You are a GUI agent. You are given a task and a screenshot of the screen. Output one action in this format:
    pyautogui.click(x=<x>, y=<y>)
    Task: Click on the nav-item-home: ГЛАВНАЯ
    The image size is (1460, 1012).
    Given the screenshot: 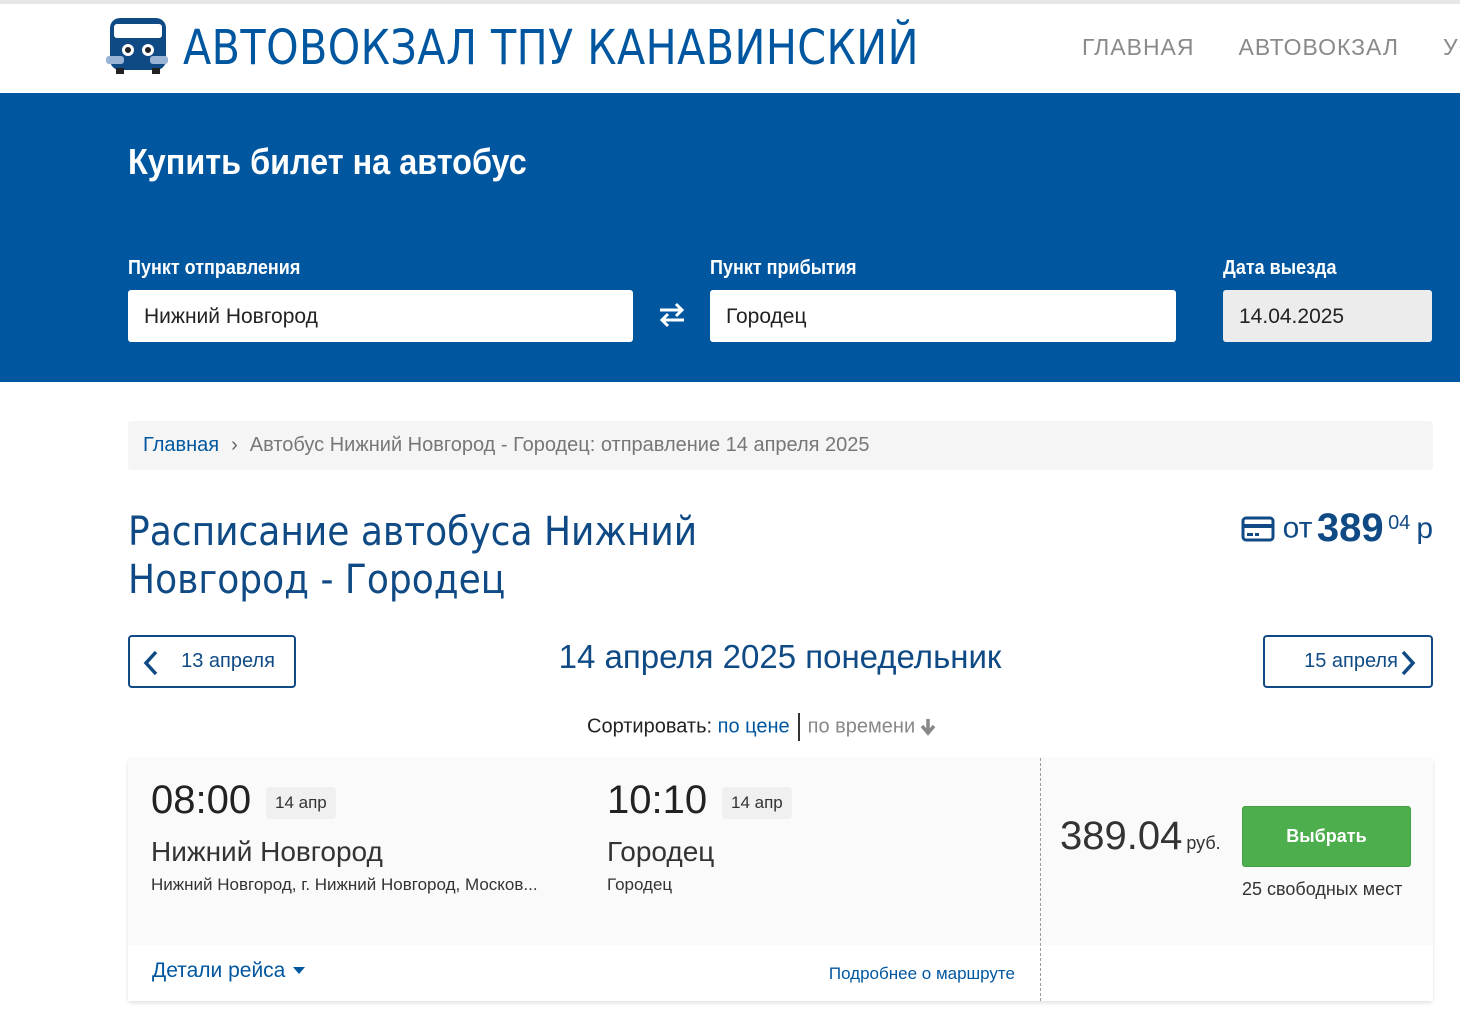 What is the action you would take?
    pyautogui.click(x=1138, y=47)
    